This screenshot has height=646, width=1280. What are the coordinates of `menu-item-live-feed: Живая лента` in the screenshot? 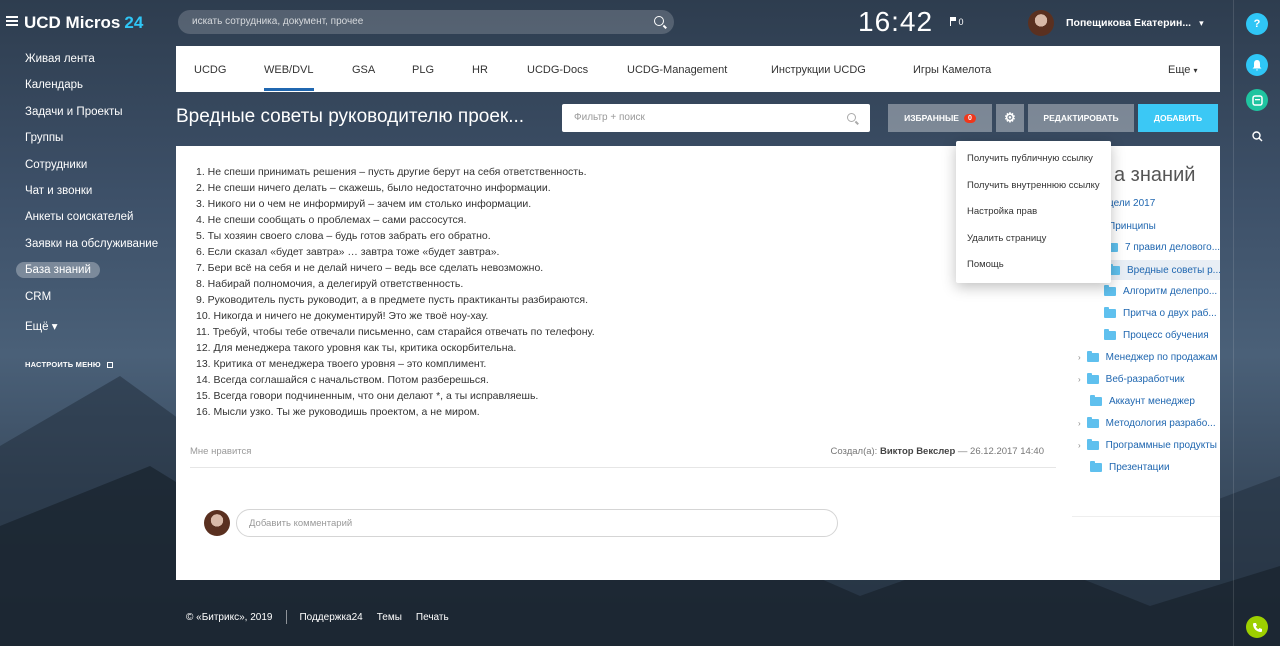 It's located at (60, 59).